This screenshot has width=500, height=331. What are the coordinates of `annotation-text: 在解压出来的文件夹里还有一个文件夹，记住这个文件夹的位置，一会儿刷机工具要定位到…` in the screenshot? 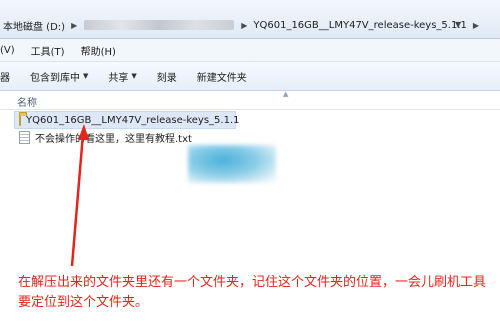 It's located at (252, 292).